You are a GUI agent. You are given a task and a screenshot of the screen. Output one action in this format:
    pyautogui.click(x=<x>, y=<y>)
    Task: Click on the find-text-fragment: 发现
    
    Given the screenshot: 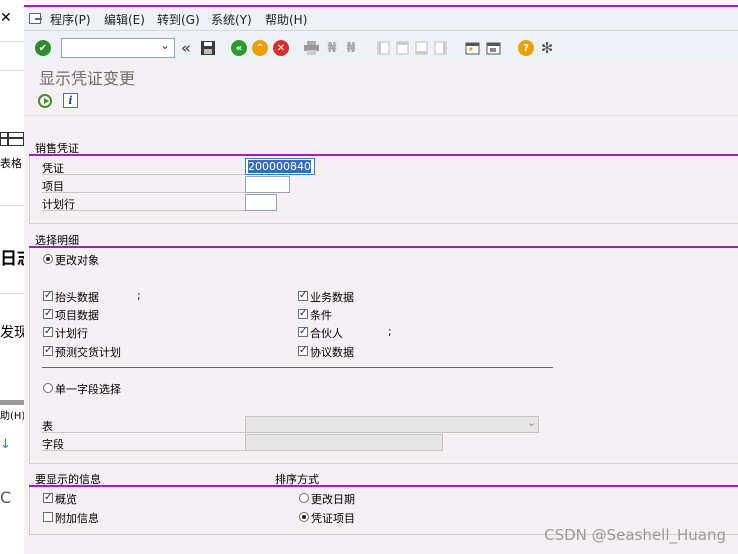 What is the action you would take?
    pyautogui.click(x=12, y=333)
    